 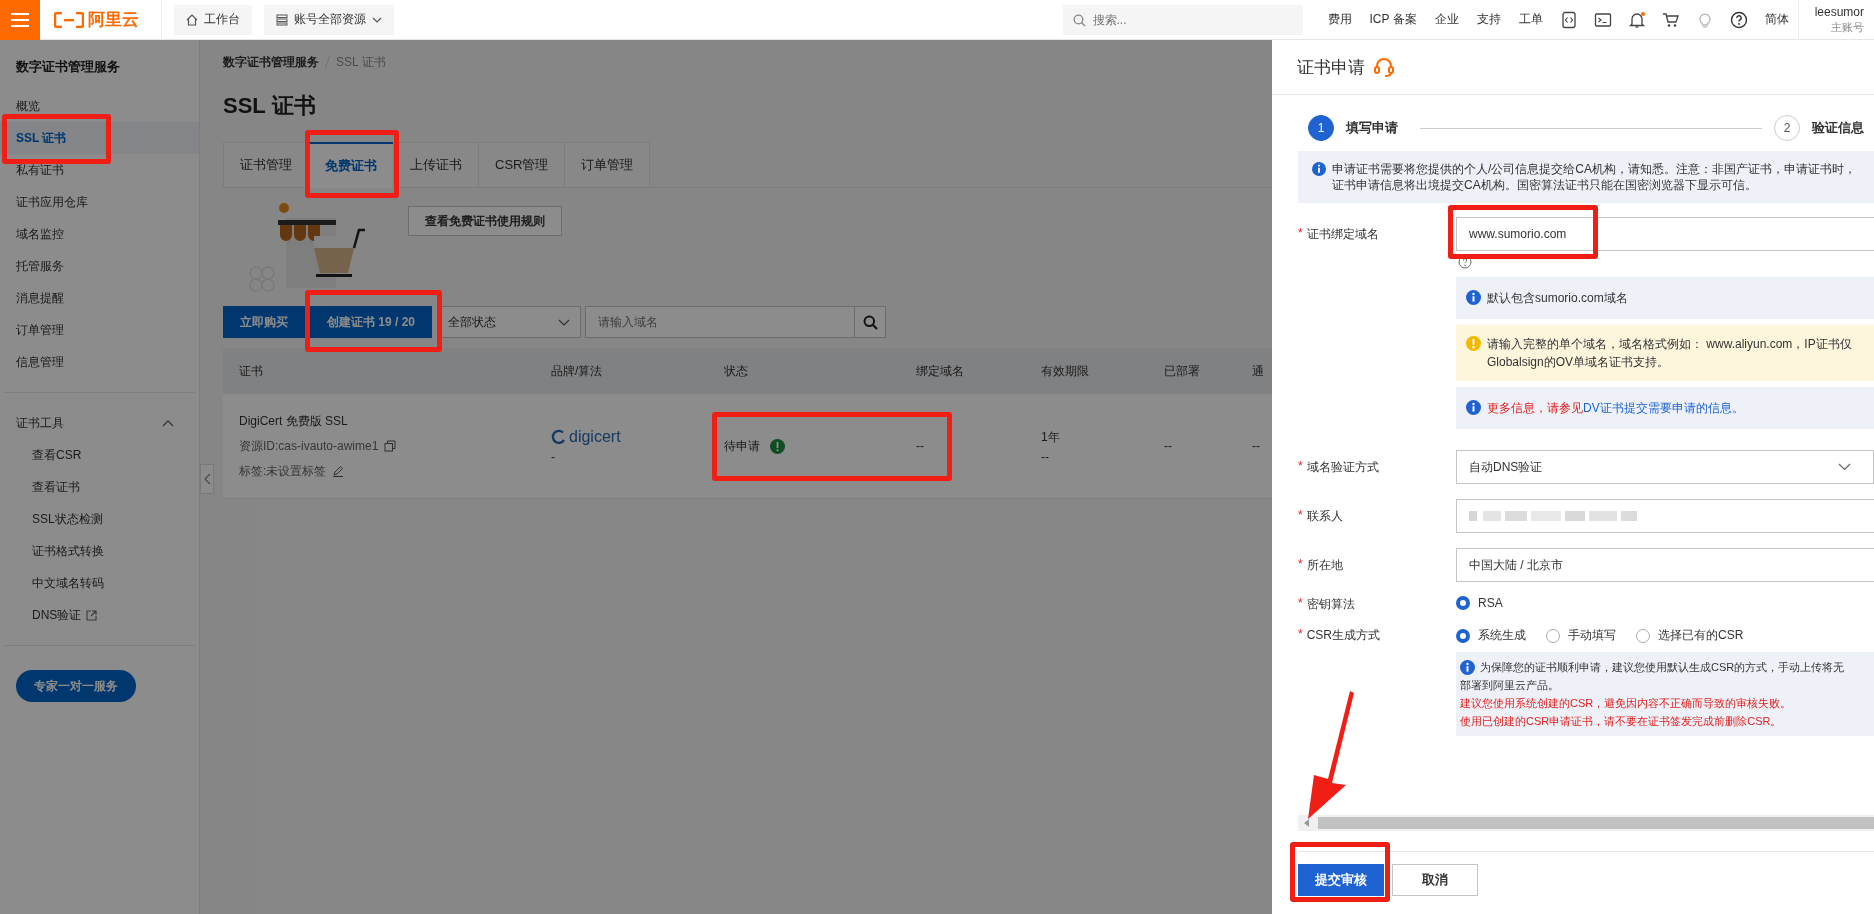 I want to click on text-field, so click(x=1665, y=516).